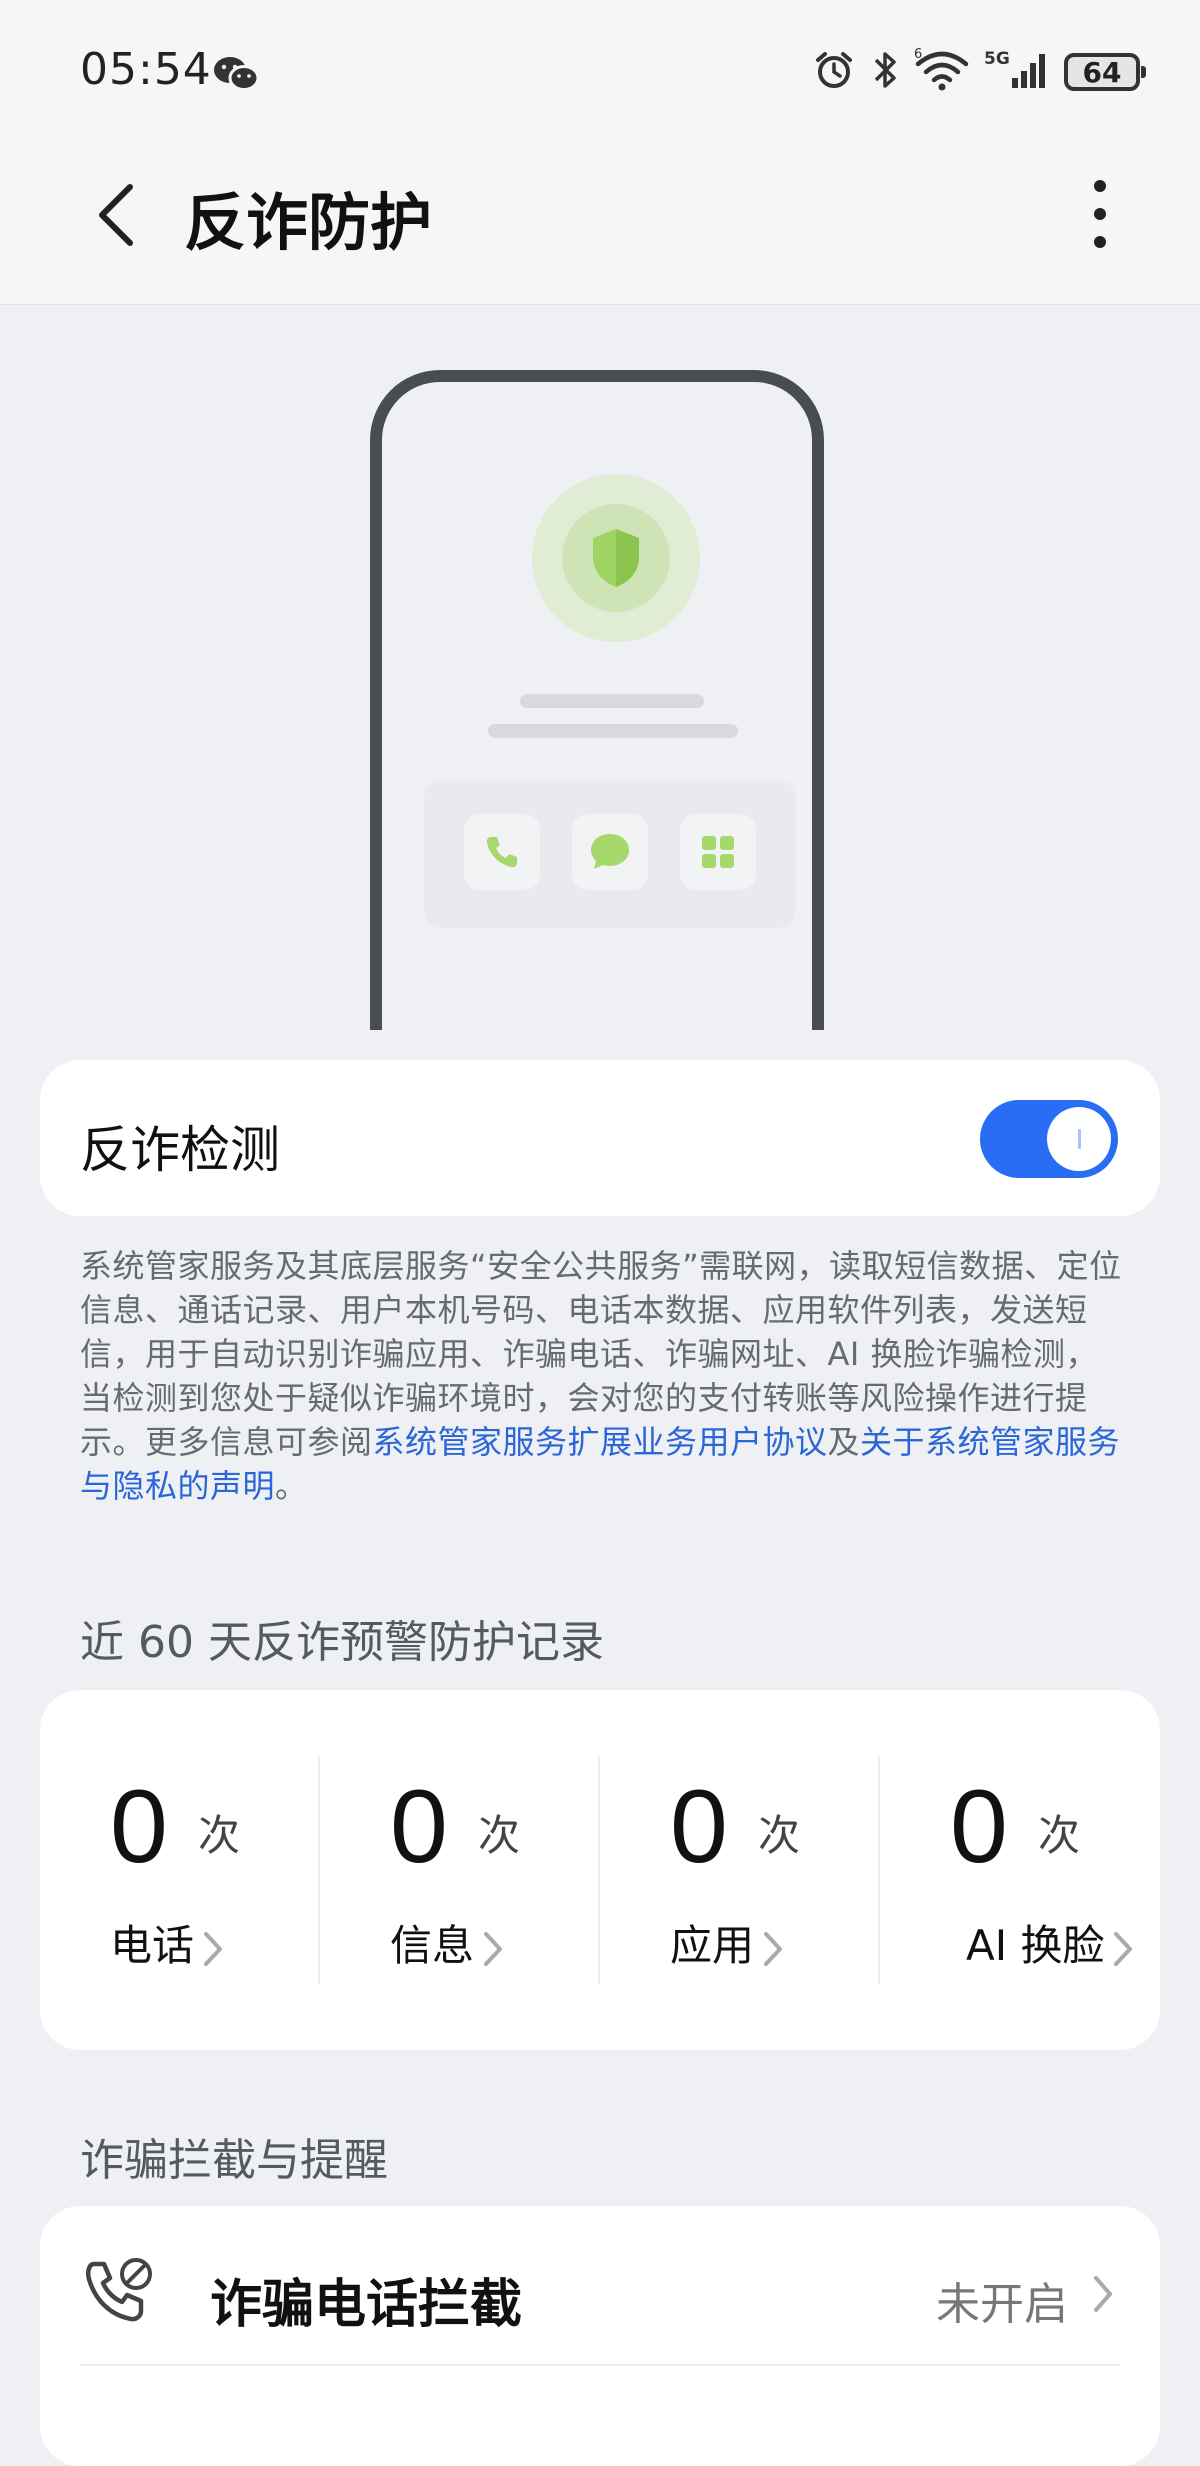  What do you see at coordinates (1102, 72) in the screenshot?
I see `battery-level: 64` at bounding box center [1102, 72].